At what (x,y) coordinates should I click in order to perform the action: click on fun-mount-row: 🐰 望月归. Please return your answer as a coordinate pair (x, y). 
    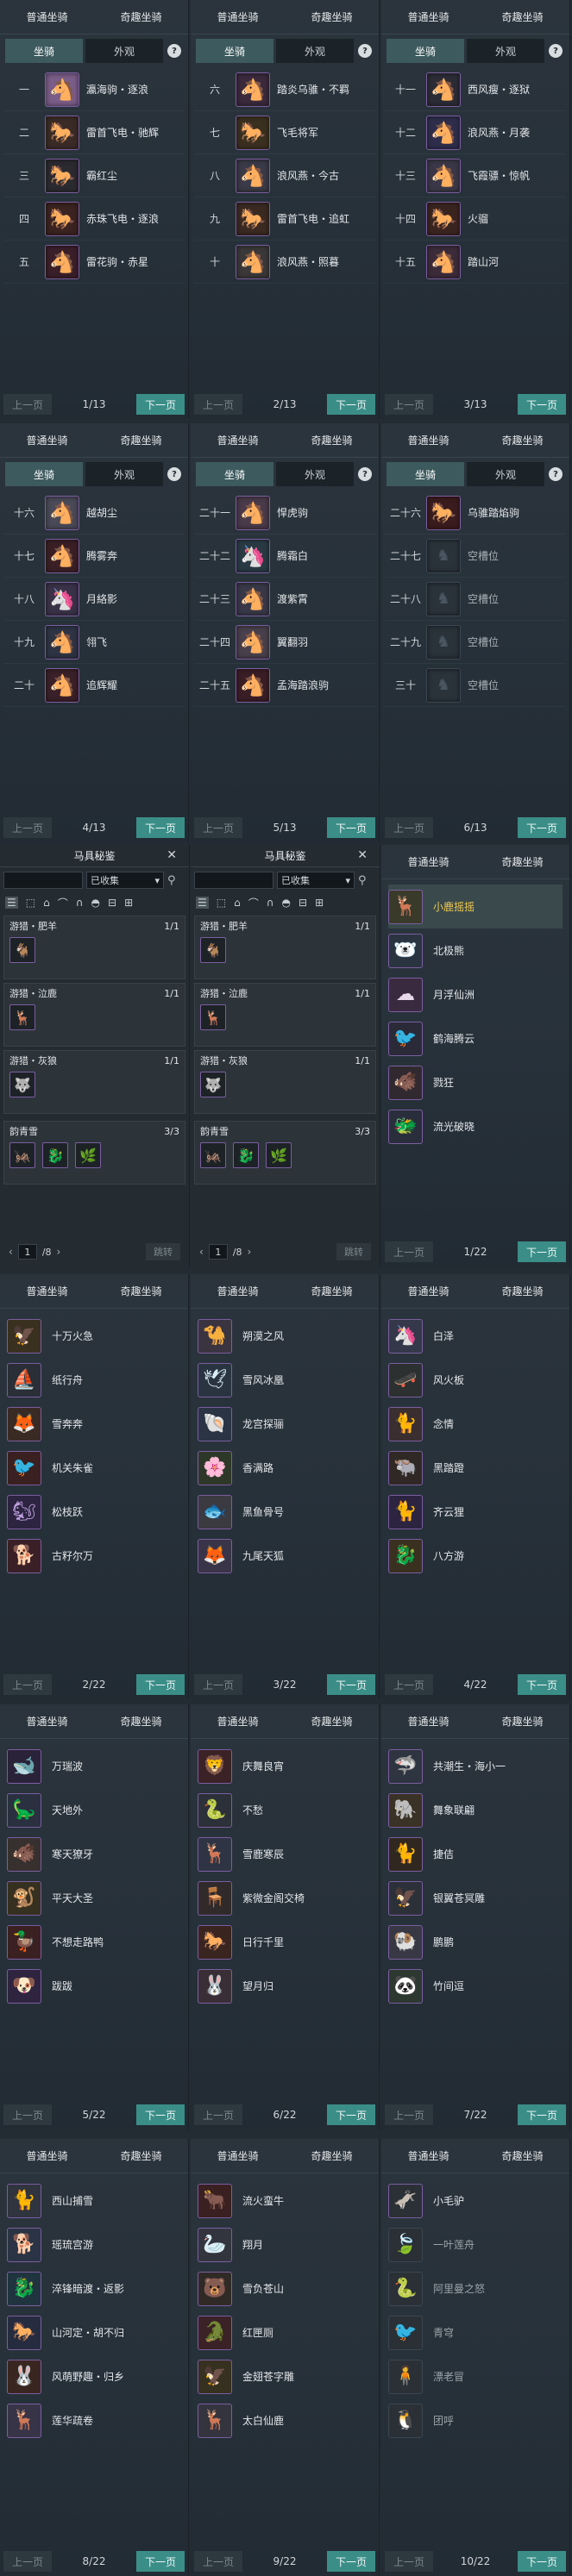
    Looking at the image, I should click on (285, 1986).